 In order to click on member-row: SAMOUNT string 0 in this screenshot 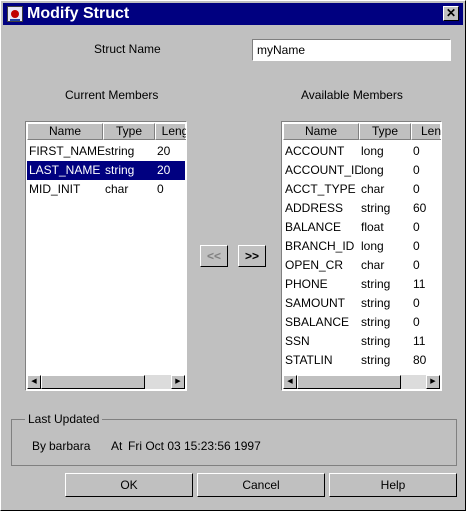, I will do `click(361, 303)`.